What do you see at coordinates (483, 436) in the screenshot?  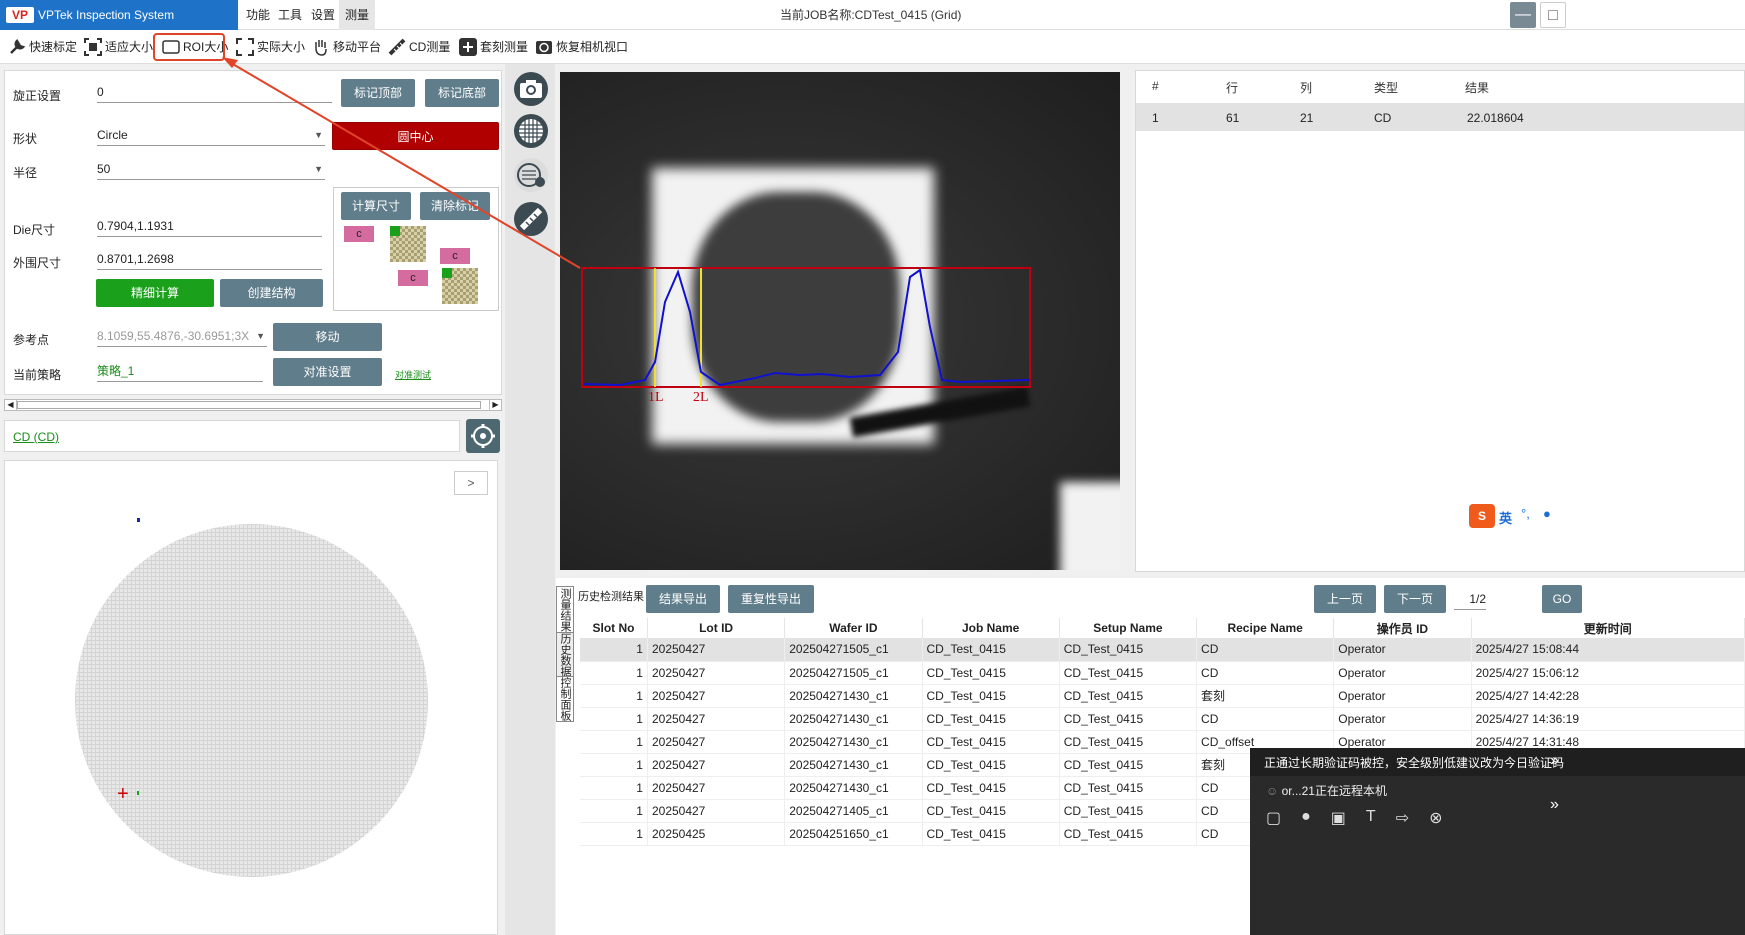 I see `recipe-settings-button` at bounding box center [483, 436].